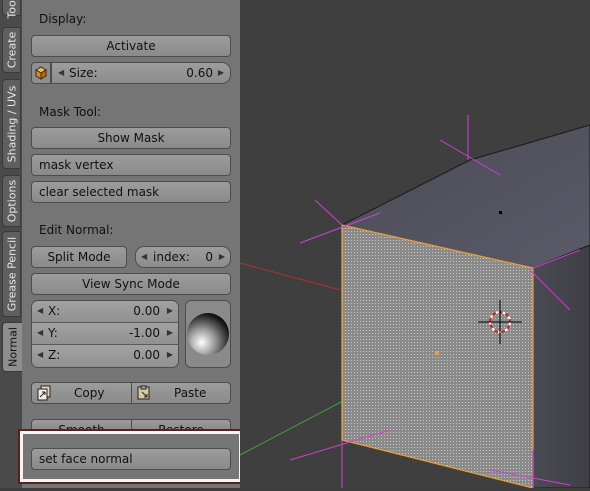 This screenshot has width=590, height=491. Describe the element at coordinates (144, 333) in the screenshot. I see `y-value: -1.00` at that location.